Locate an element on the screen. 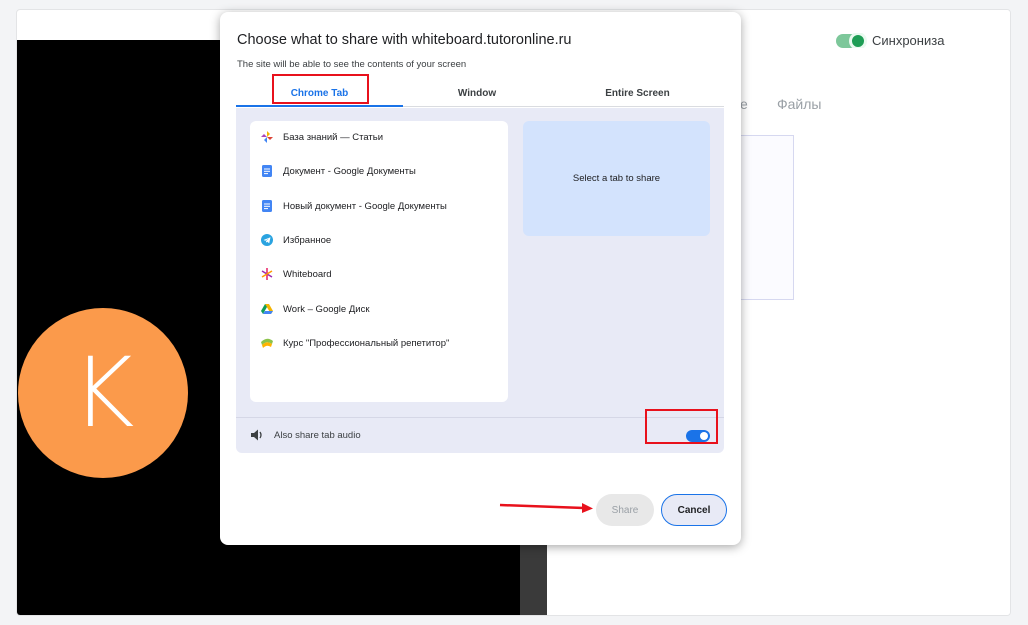  whiteboard-logo-icon is located at coordinates (267, 274).